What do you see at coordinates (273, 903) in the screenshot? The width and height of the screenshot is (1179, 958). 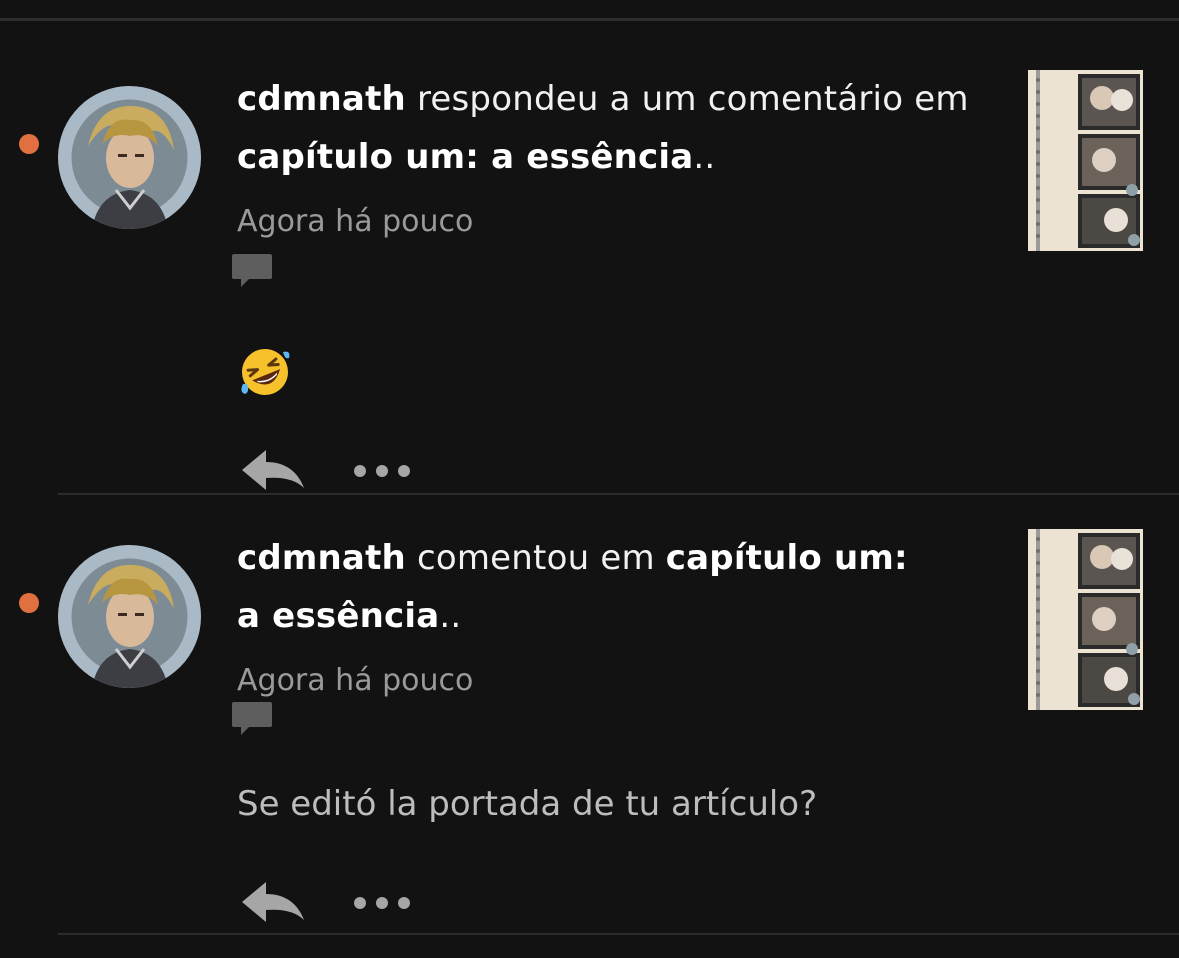 I see `reply-icon` at bounding box center [273, 903].